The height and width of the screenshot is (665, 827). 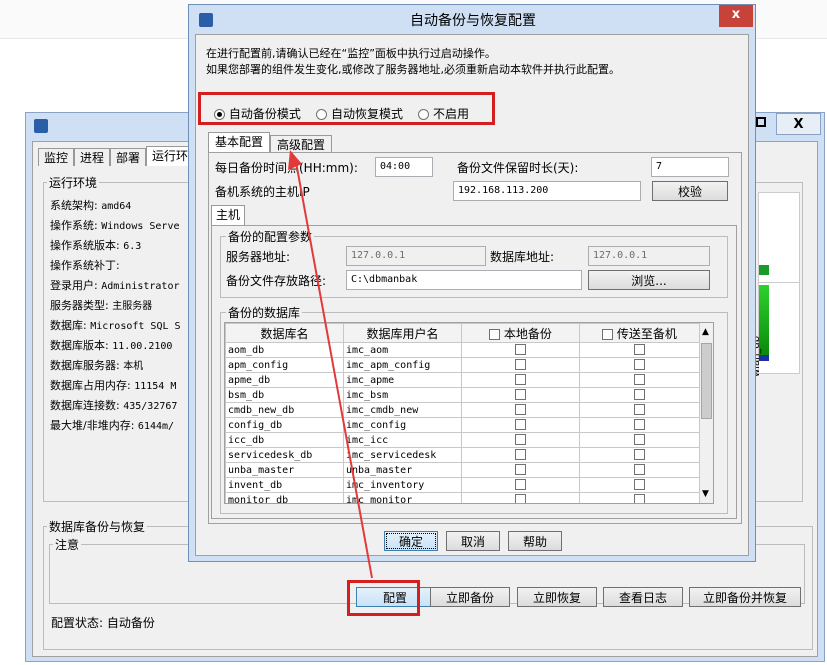 I want to click on annotation-arrow, so click(x=330, y=364).